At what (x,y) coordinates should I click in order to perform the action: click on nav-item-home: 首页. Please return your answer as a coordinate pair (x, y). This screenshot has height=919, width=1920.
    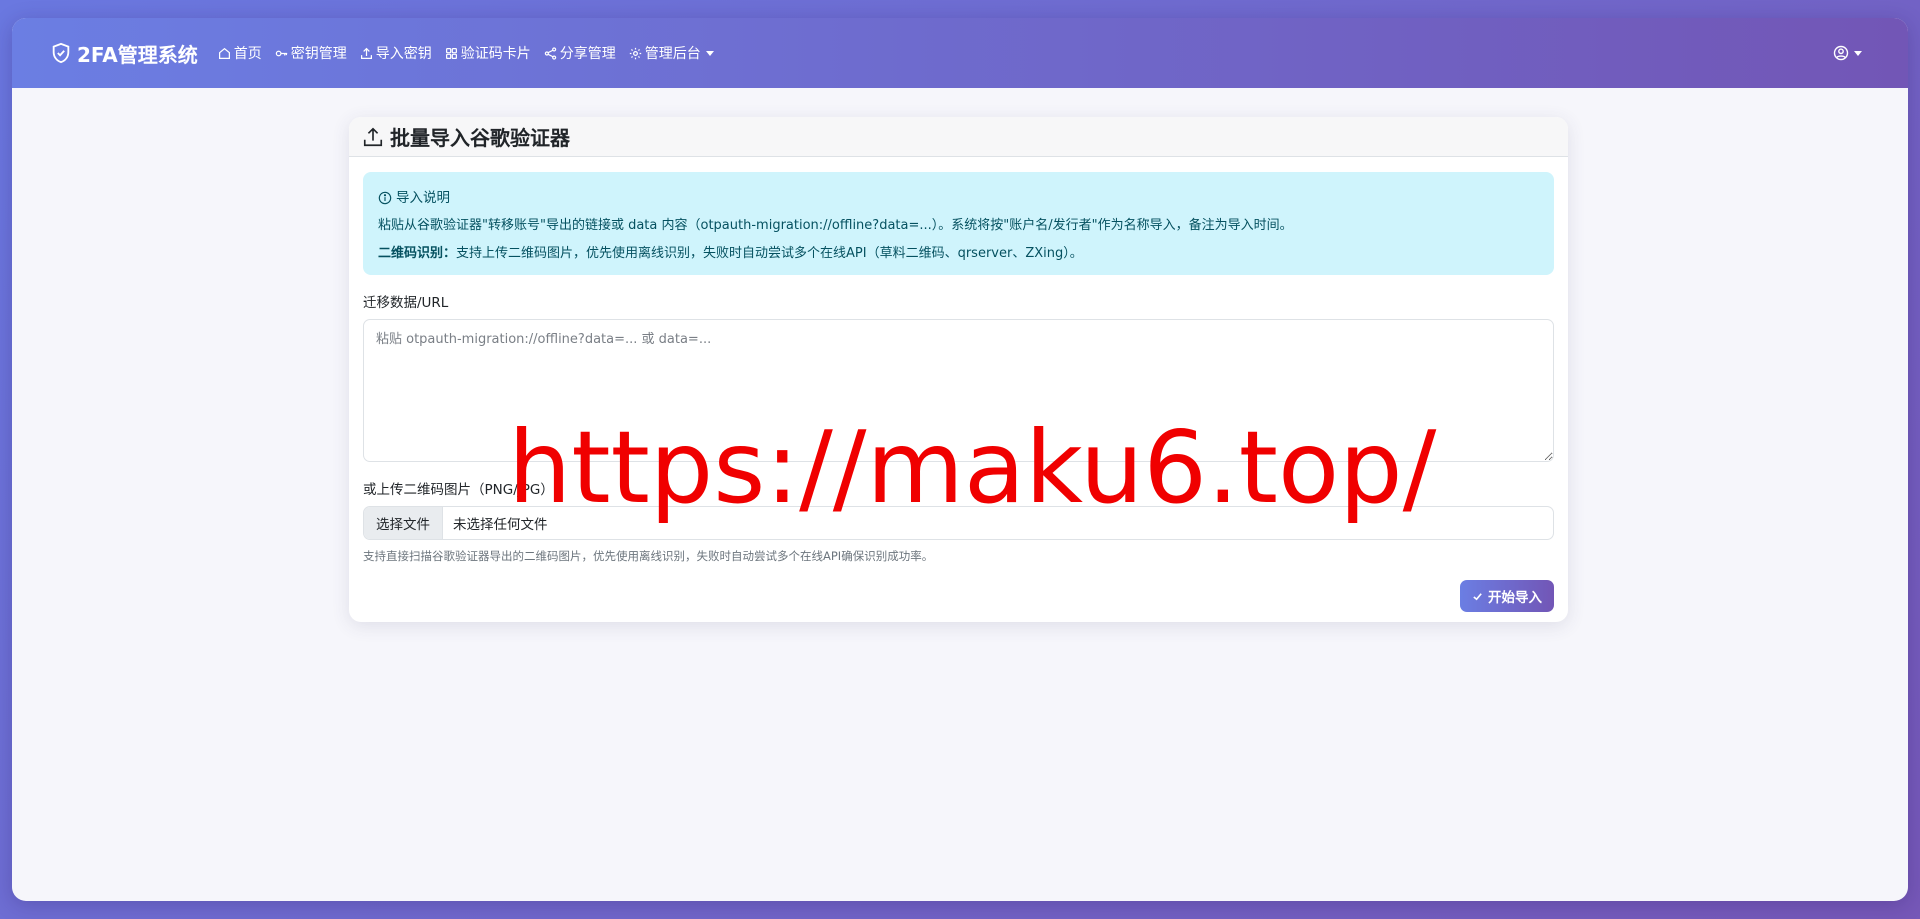
    Looking at the image, I should click on (240, 53).